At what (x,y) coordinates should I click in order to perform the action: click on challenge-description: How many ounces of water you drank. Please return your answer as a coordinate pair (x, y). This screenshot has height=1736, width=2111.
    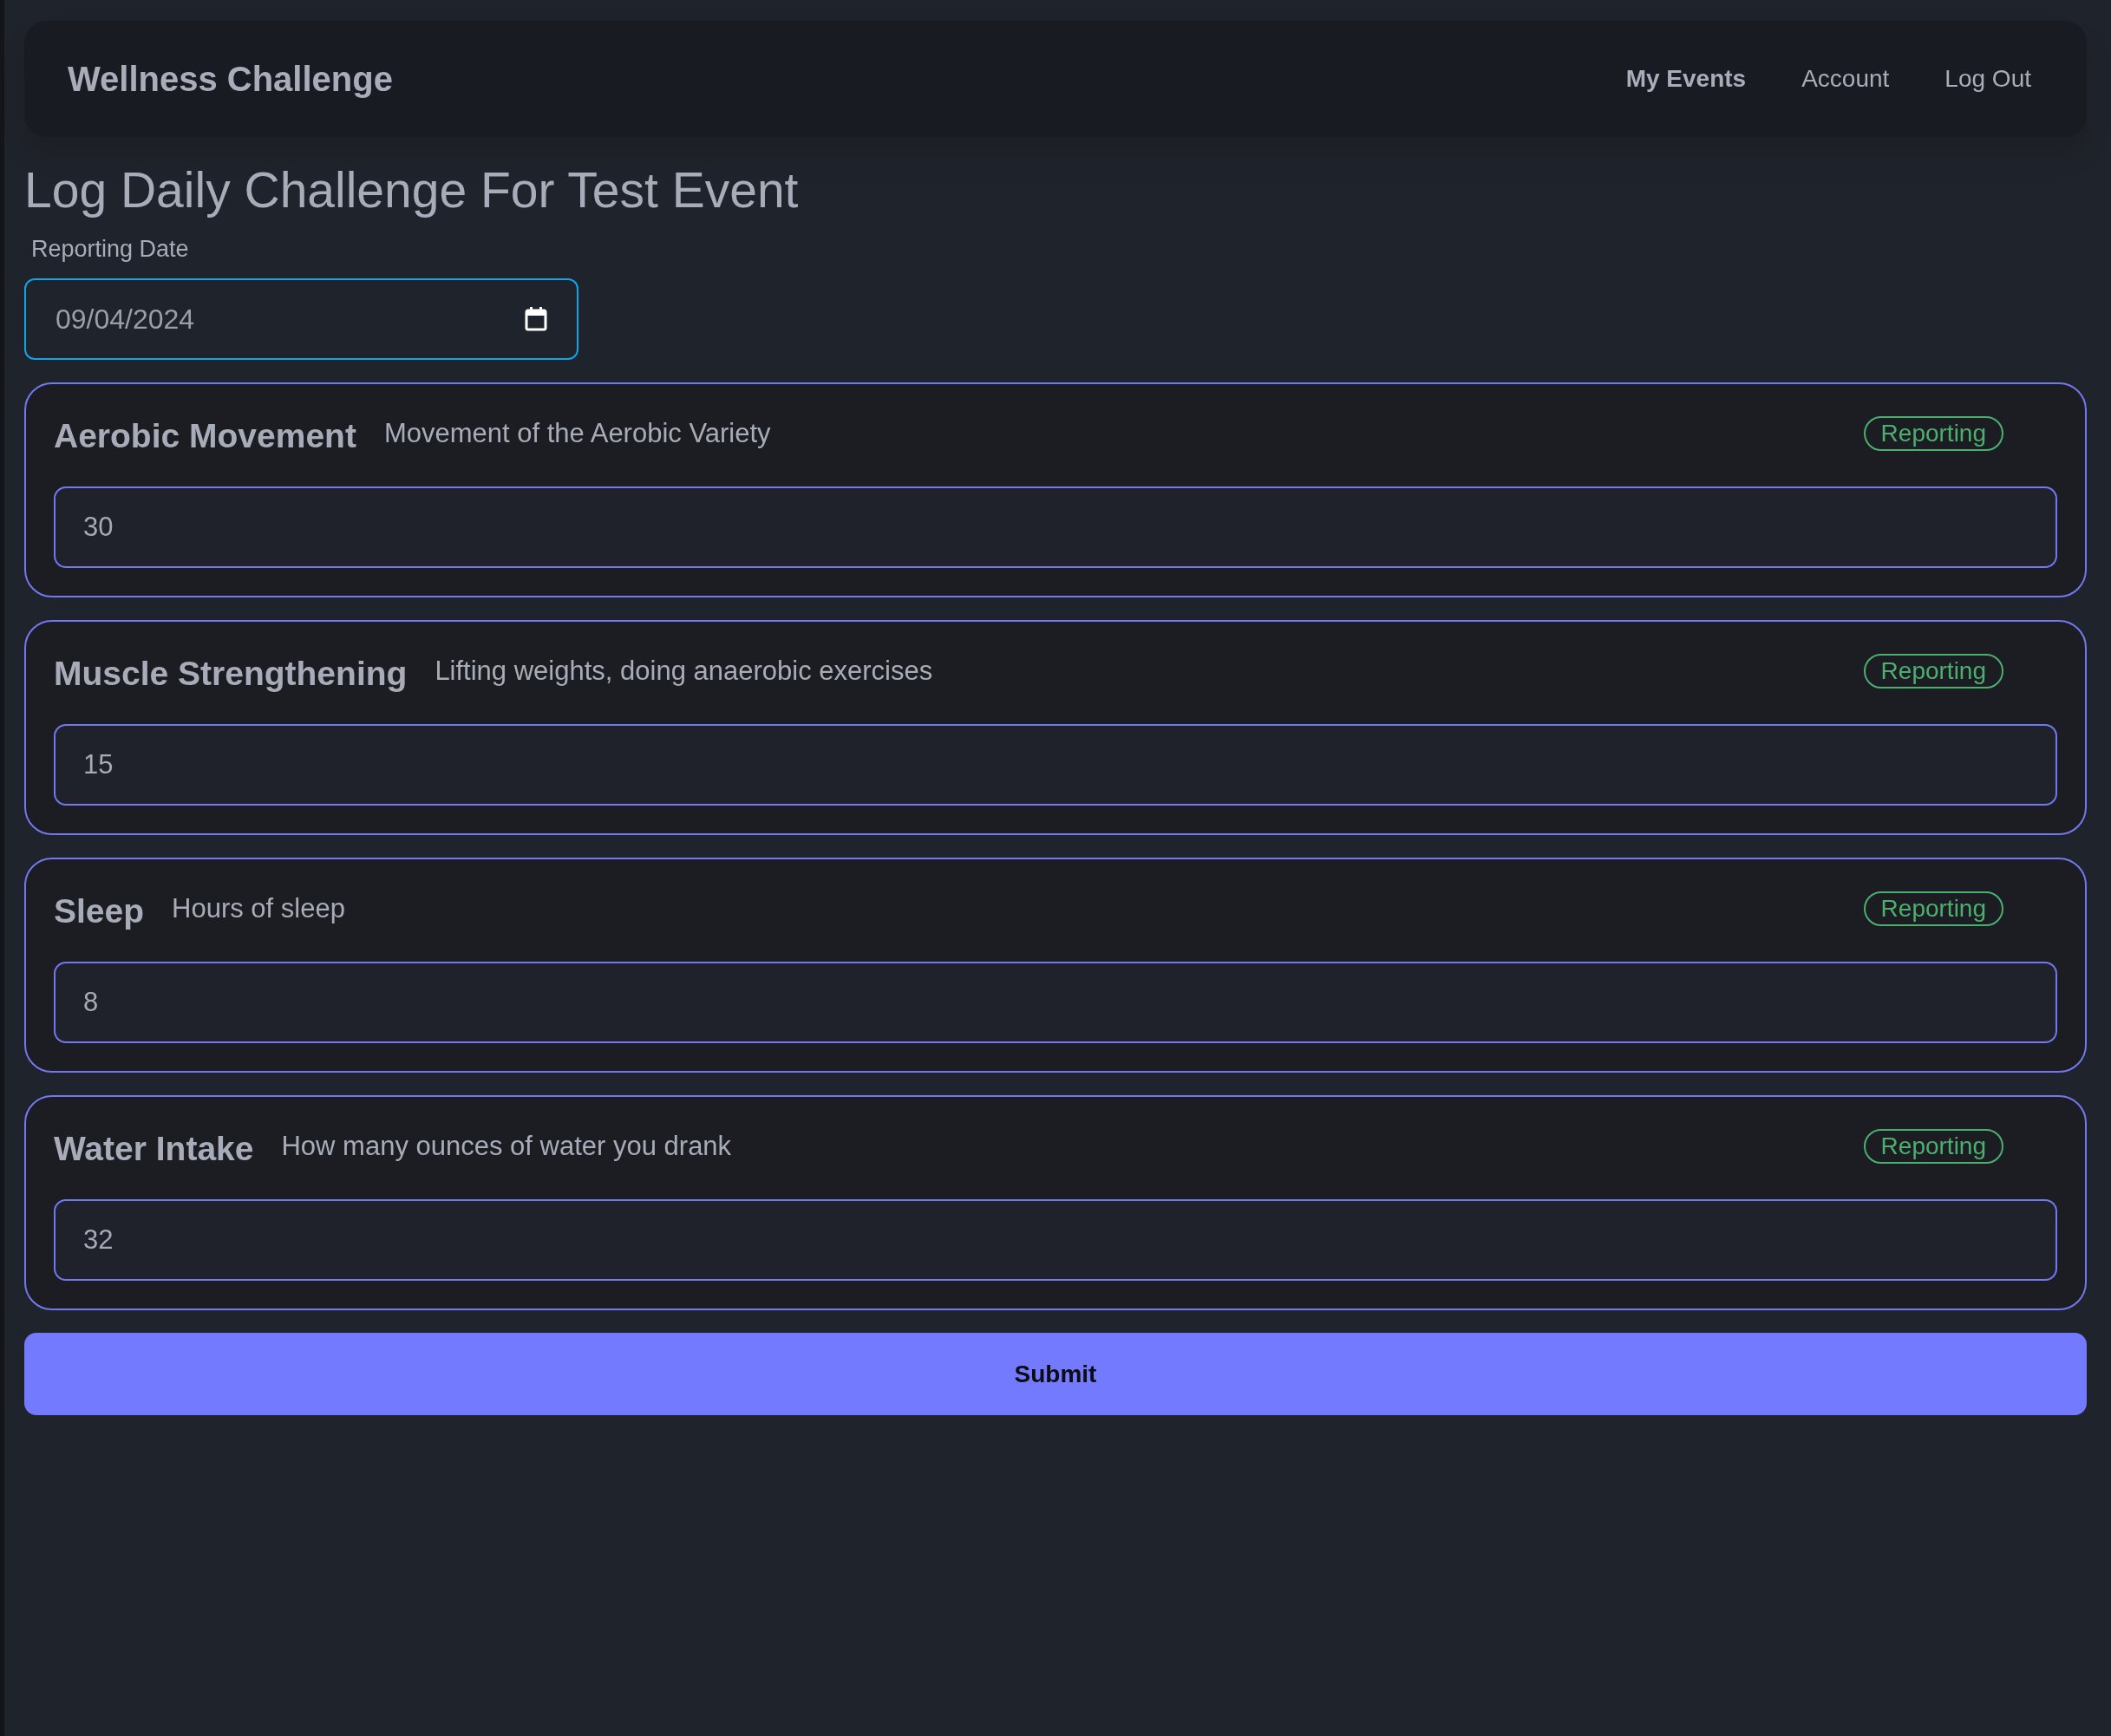
    Looking at the image, I should click on (506, 1146).